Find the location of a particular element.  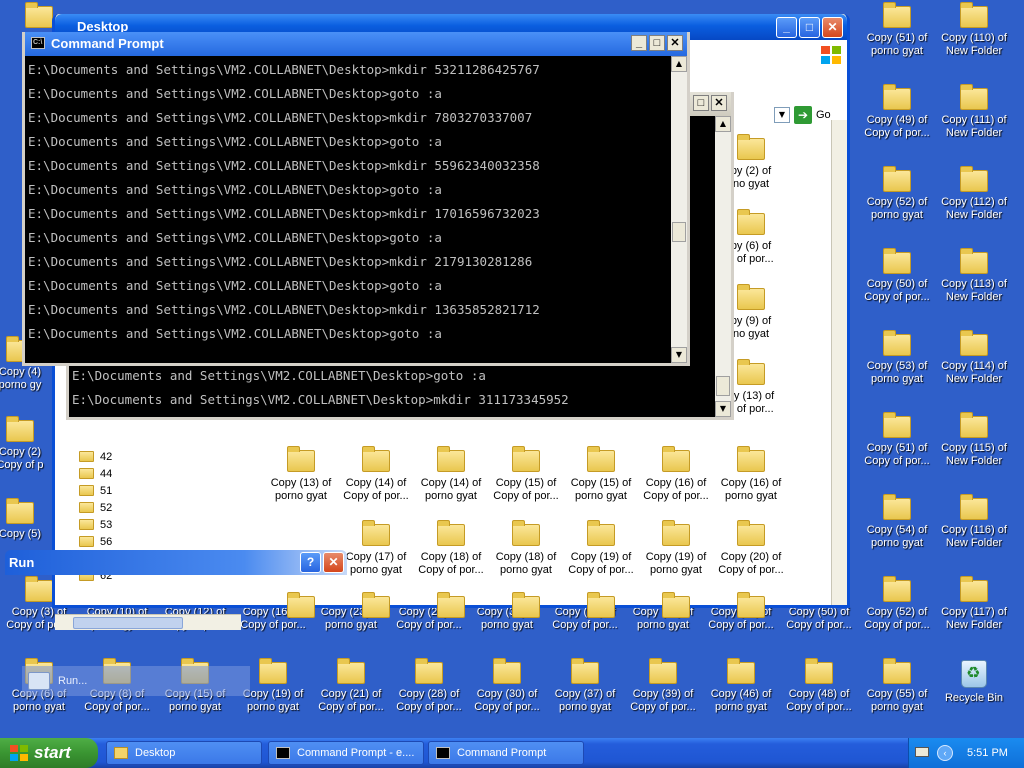

desktop-folder-icon: Copy (113) of New Folder is located at coordinates (974, 285).